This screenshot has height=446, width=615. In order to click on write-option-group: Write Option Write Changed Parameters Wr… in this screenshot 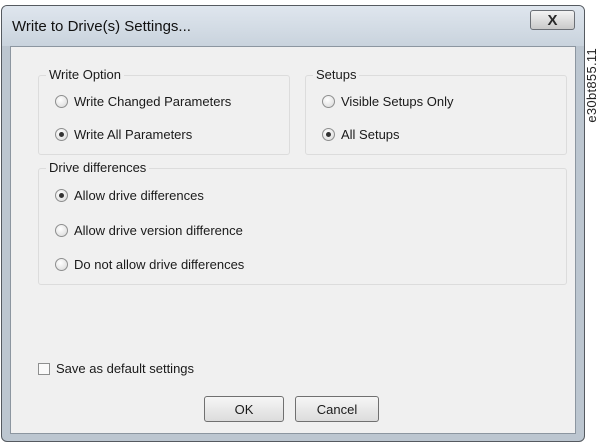, I will do `click(164, 111)`.